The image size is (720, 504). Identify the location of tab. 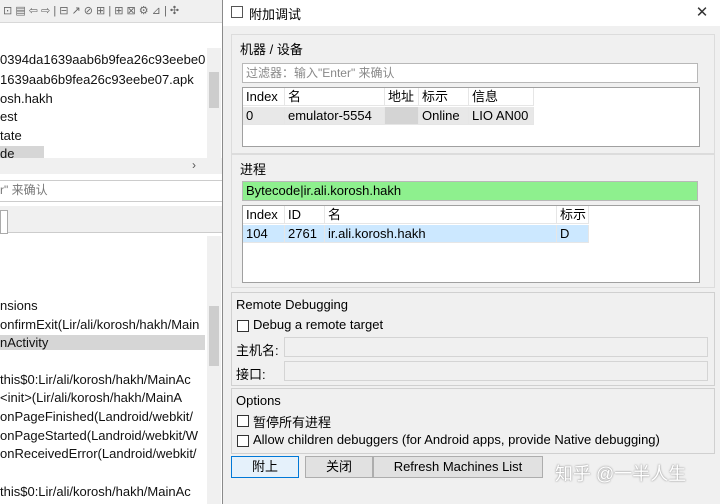
(4, 222).